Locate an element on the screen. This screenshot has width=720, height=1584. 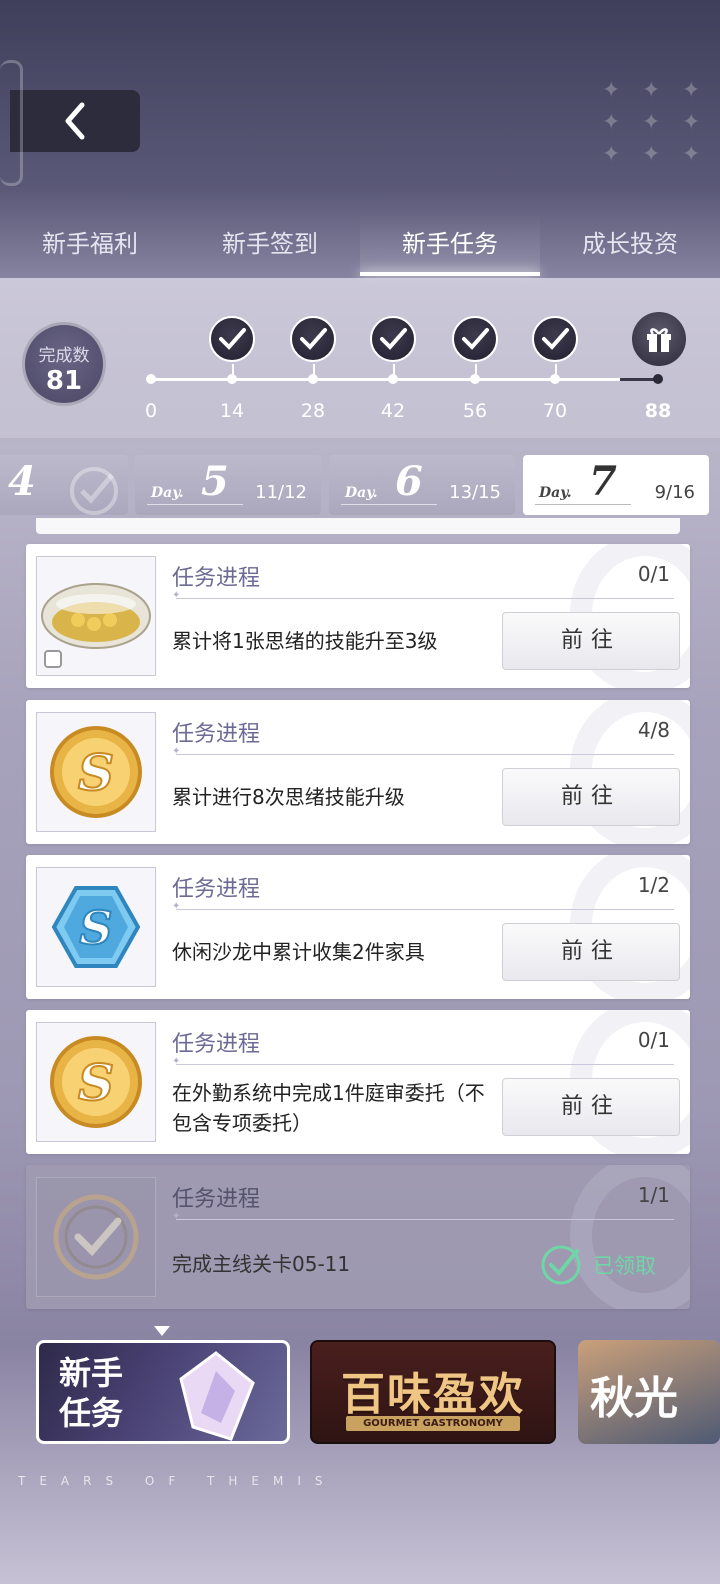
tick-label: 56 is located at coordinates (475, 411).